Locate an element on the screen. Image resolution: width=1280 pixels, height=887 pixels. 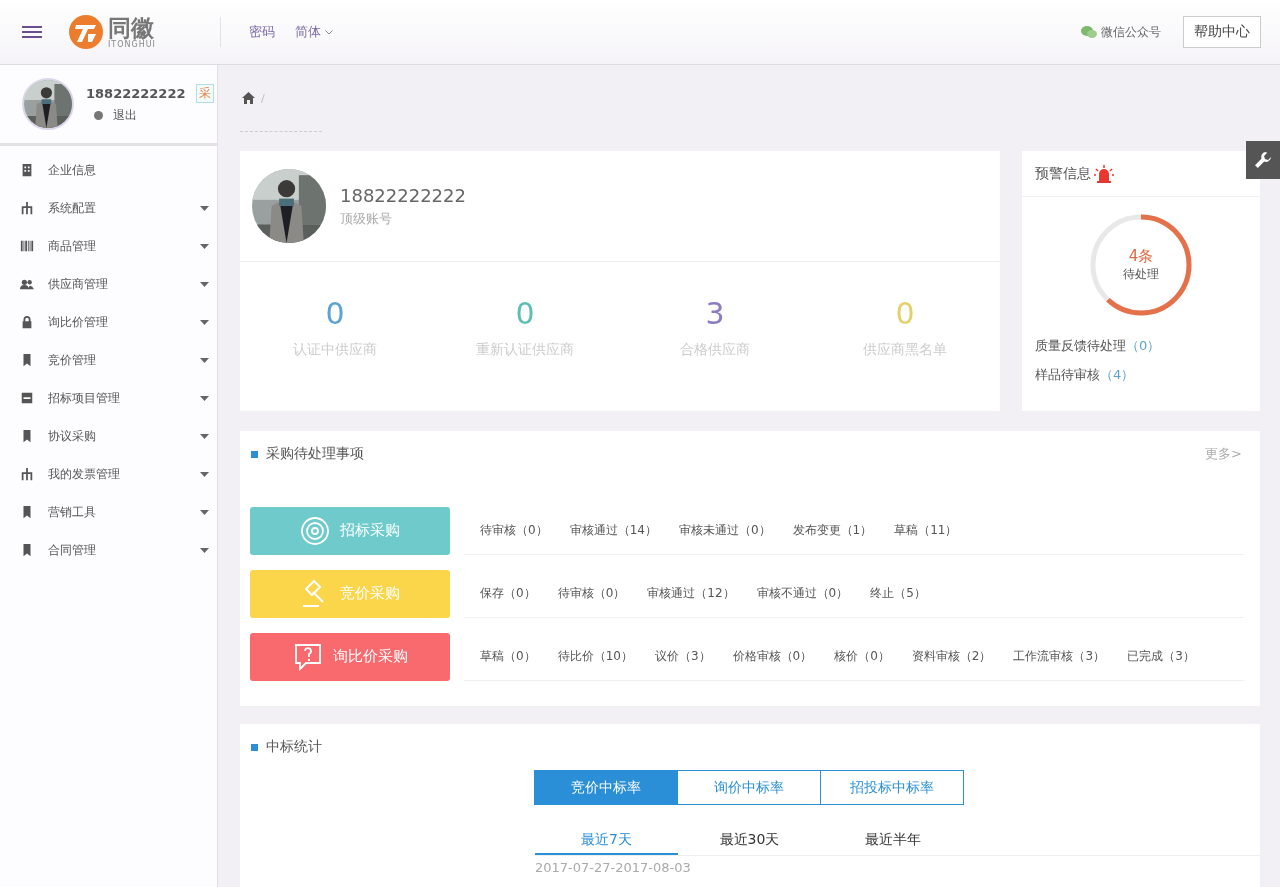
status-link: 保存（0） is located at coordinates (508, 593).